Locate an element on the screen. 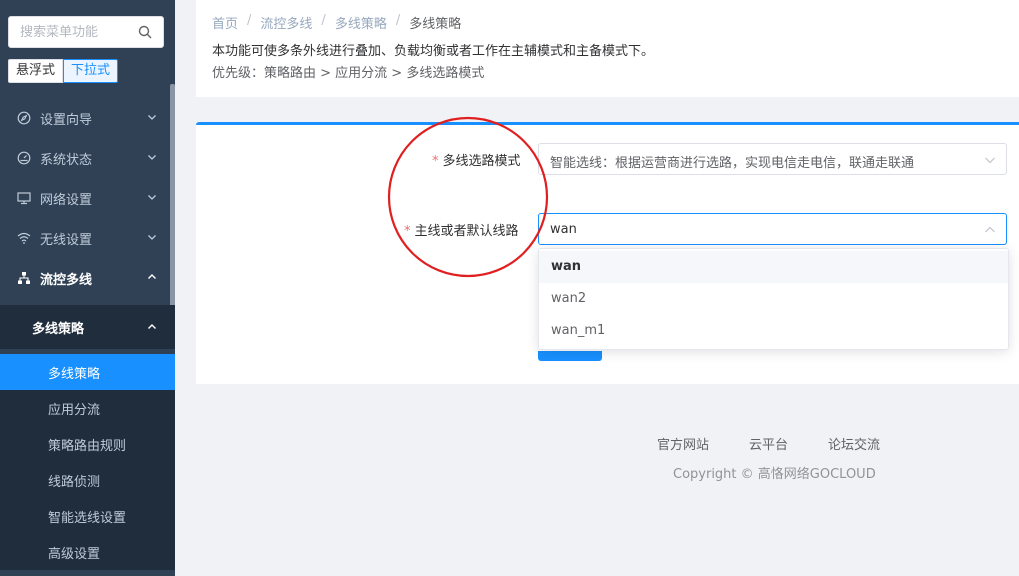 The height and width of the screenshot is (576, 1019). page-description: 本功能可使多条外线进行叠加、负载均衡或者工作在主辅模式和主备模式下。 is located at coordinates (433, 51).